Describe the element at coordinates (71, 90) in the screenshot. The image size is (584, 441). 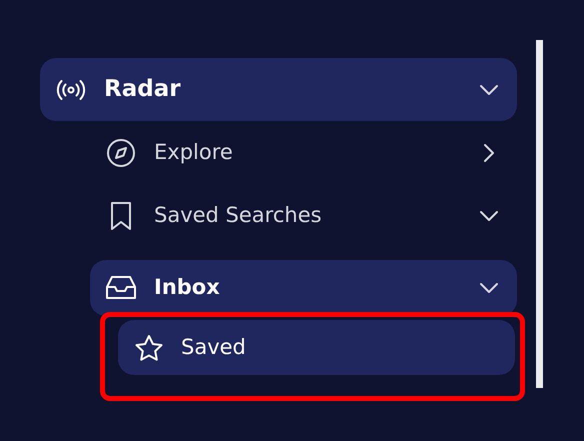
I see `radar-icon` at that location.